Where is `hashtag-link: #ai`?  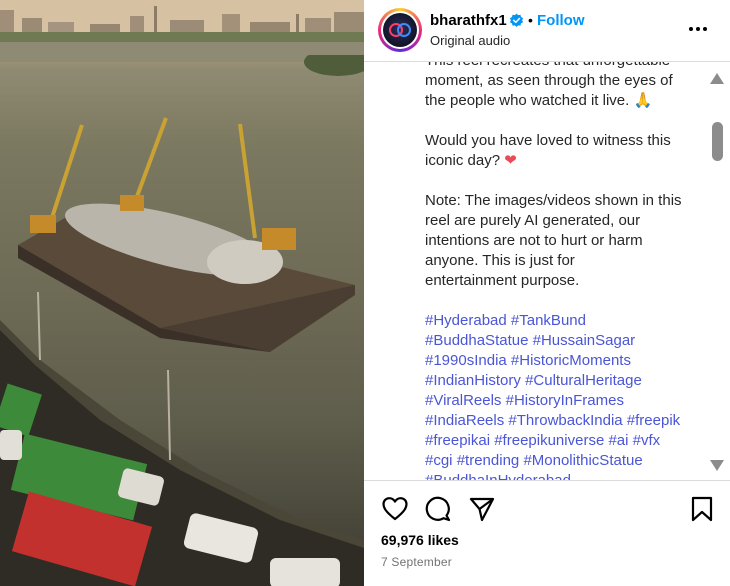
hashtag-link: #ai is located at coordinates (618, 440).